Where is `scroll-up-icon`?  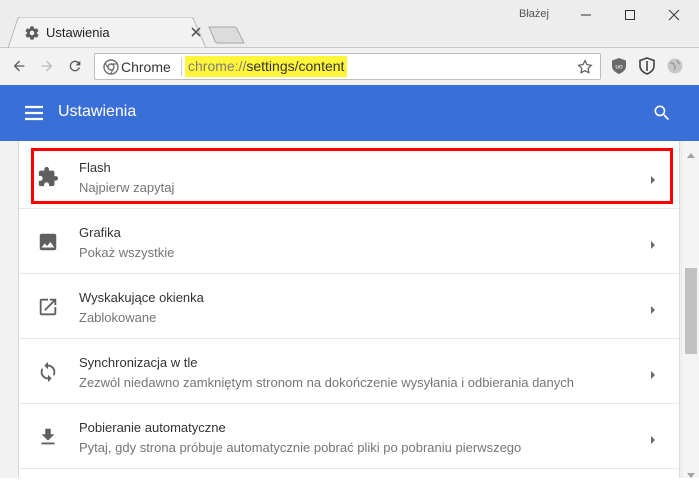 scroll-up-icon is located at coordinates (691, 151).